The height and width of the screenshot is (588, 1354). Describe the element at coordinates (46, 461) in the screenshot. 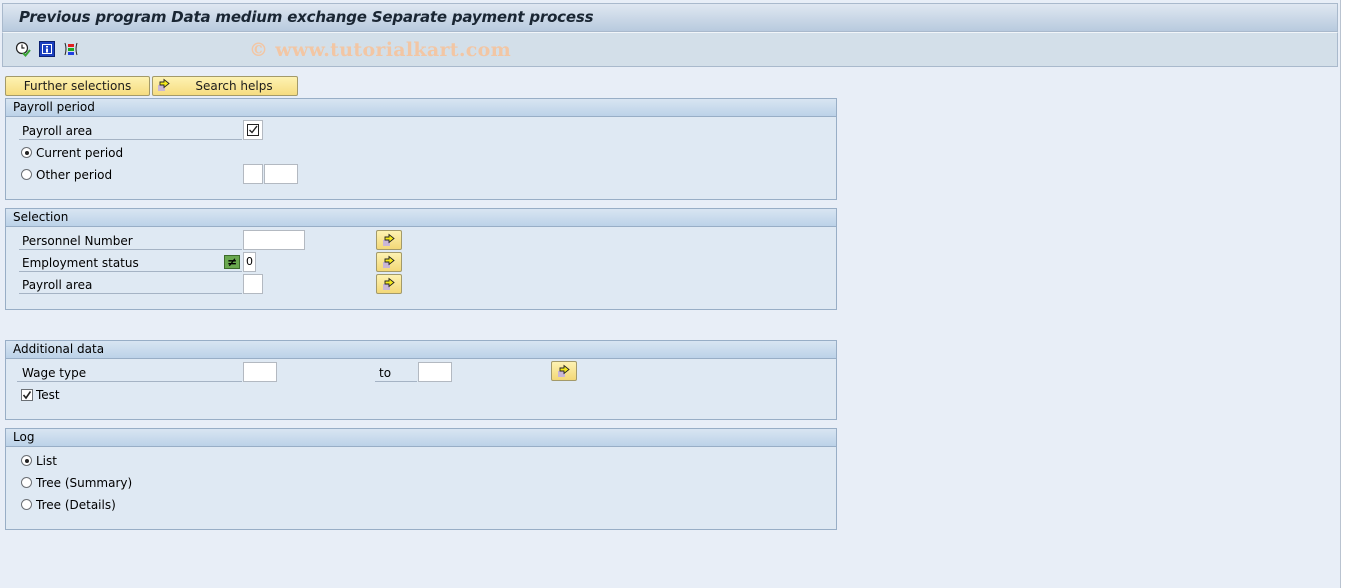

I see `log-list-label: List` at that location.